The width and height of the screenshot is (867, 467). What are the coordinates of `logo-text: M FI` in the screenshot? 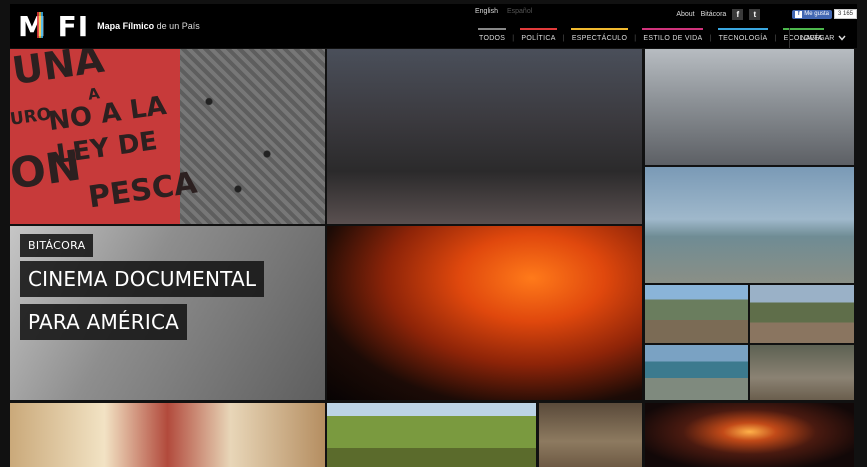 It's located at (54, 26).